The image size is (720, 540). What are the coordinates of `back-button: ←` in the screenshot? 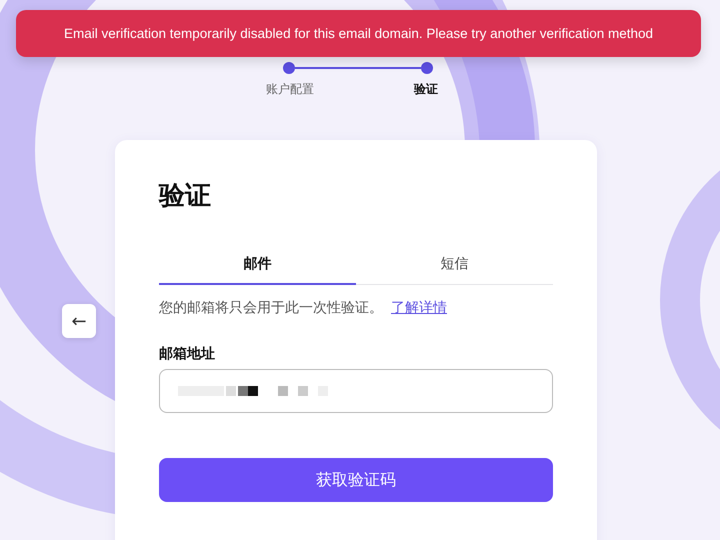 It's located at (79, 321).